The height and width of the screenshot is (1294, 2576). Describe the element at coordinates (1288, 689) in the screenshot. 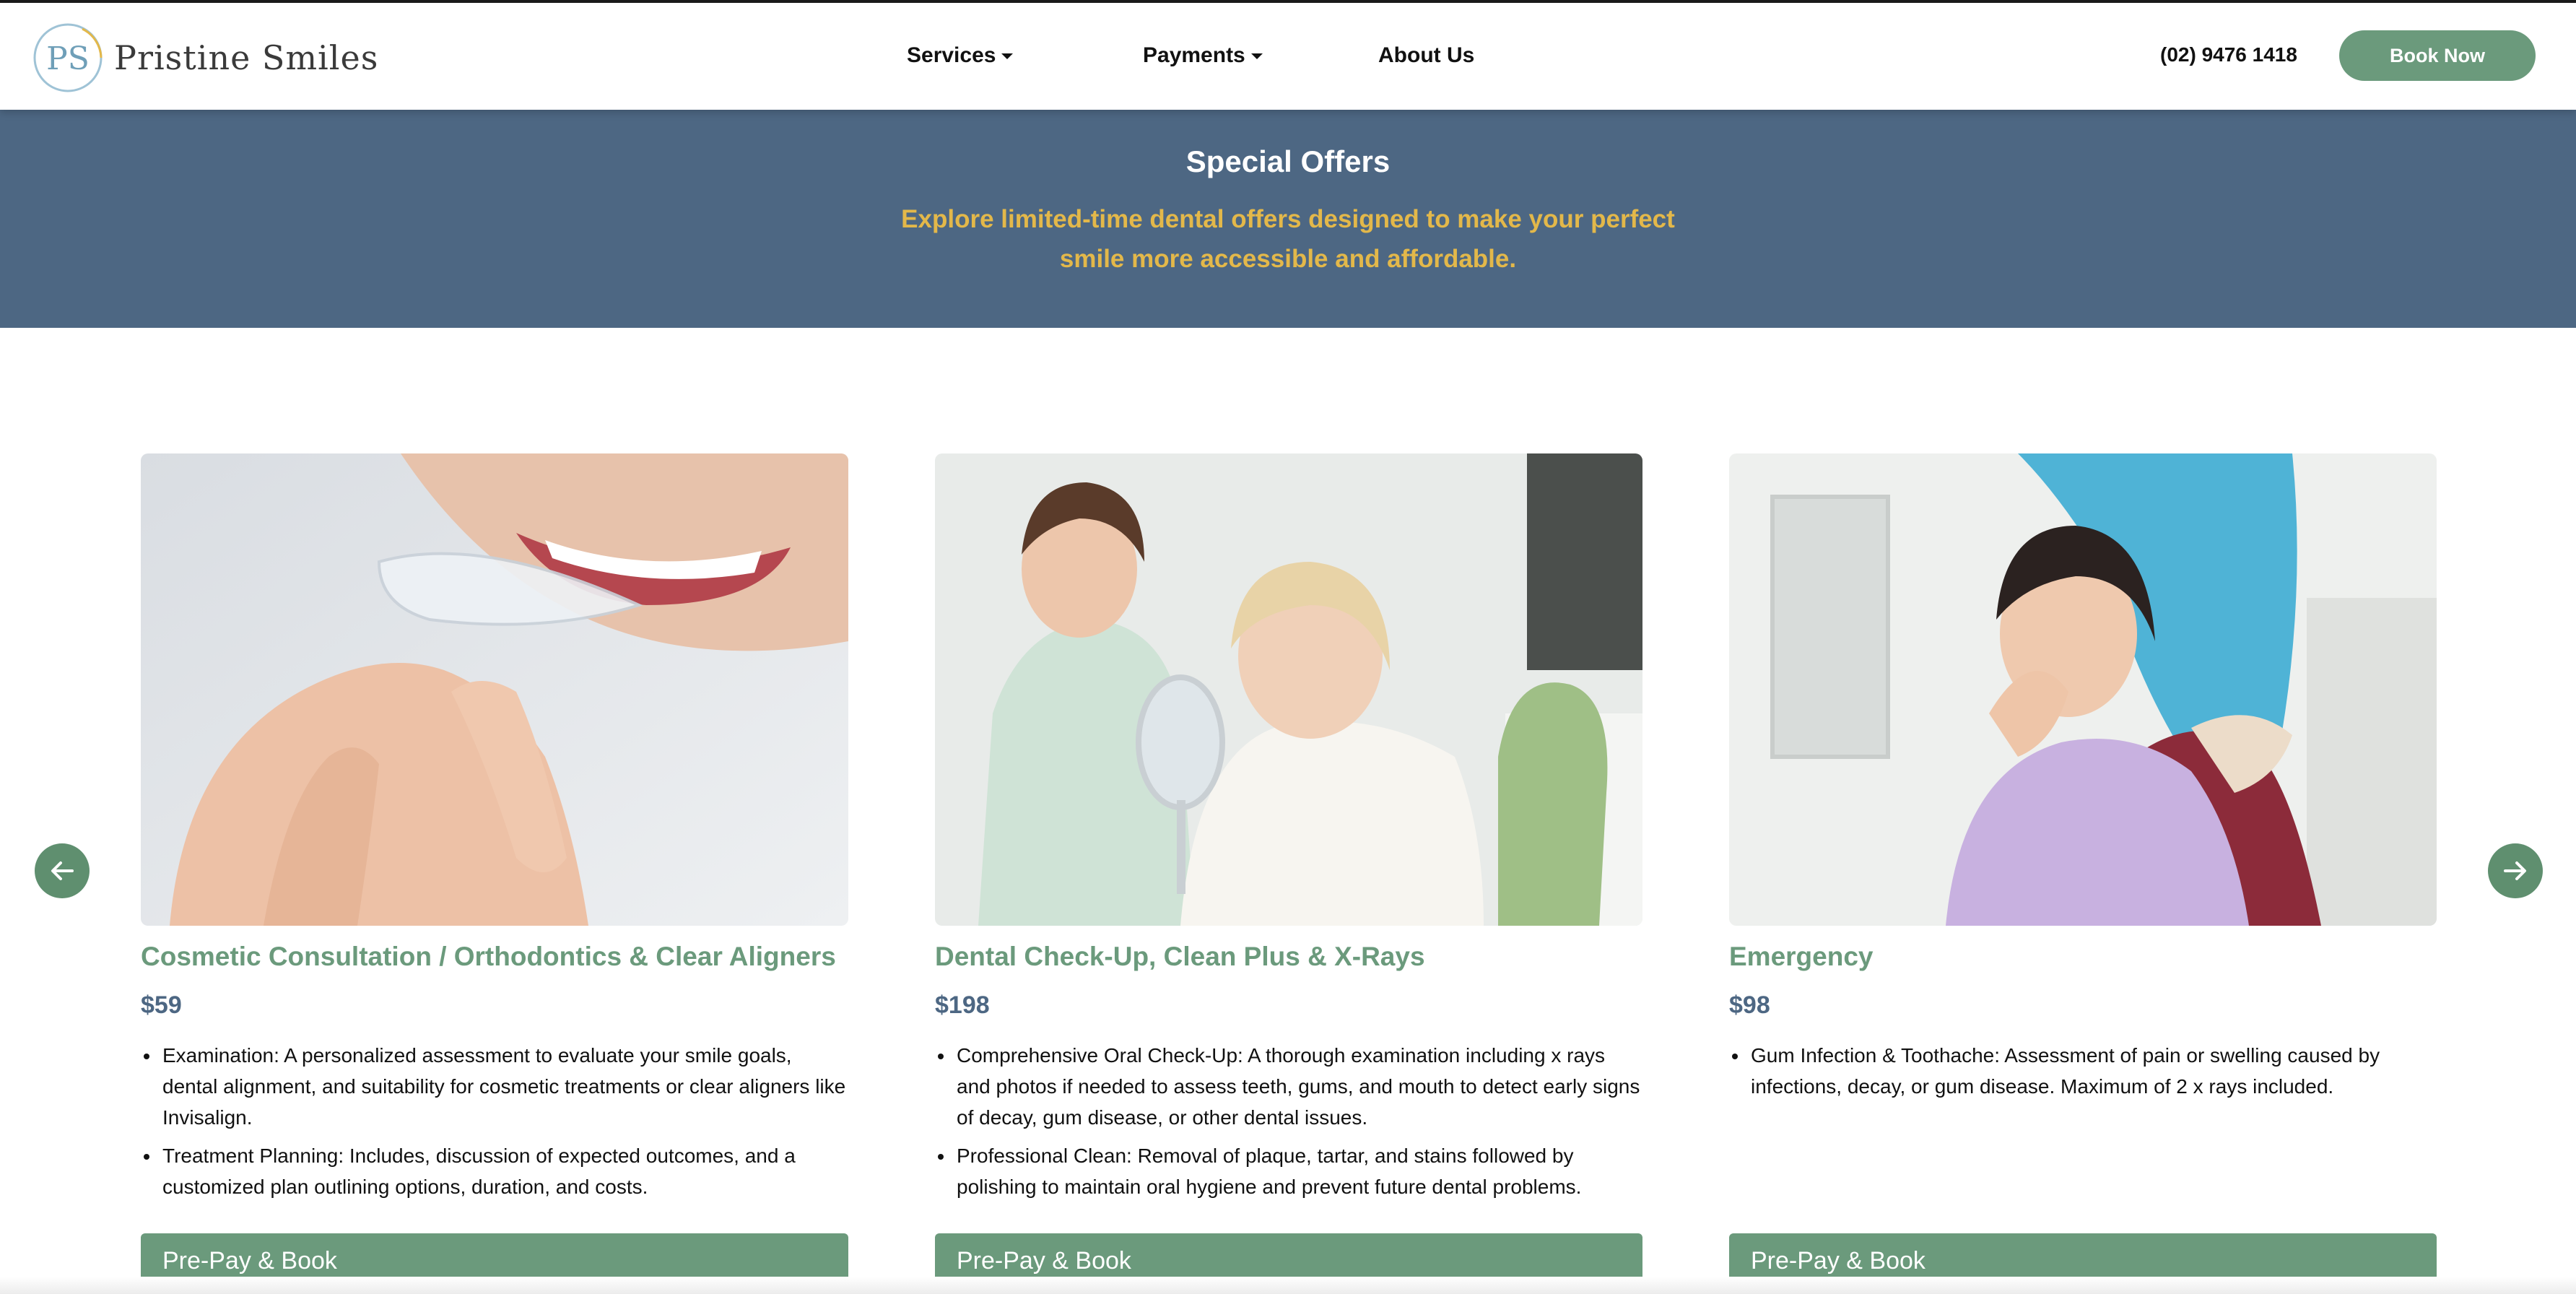

I see `dental-checkup-photo` at that location.